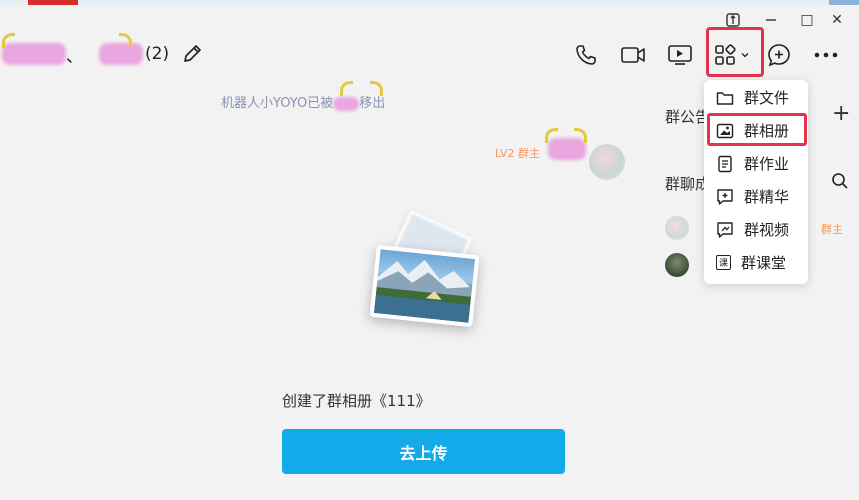 The height and width of the screenshot is (500, 859). Describe the element at coordinates (840, 181) in the screenshot. I see `search-icon` at that location.